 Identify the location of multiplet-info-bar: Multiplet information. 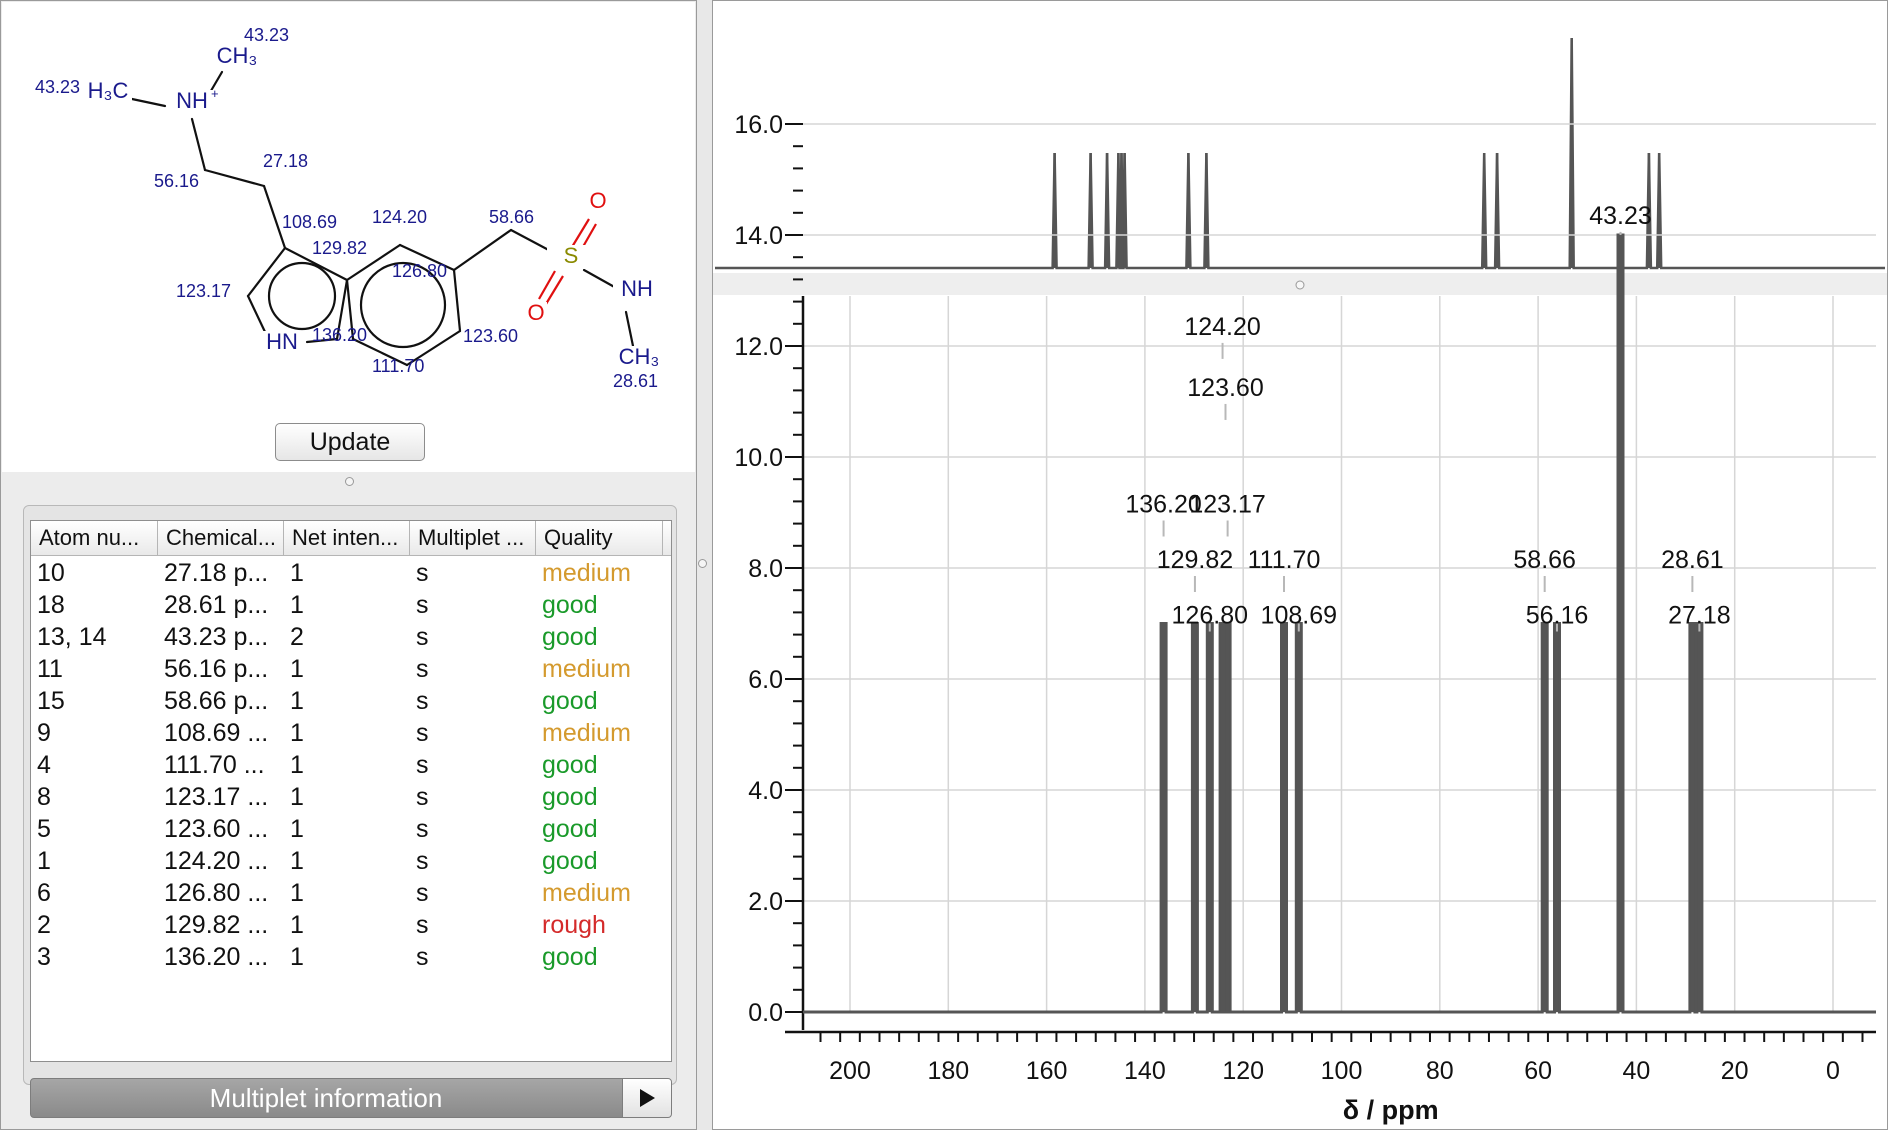
(351, 1098).